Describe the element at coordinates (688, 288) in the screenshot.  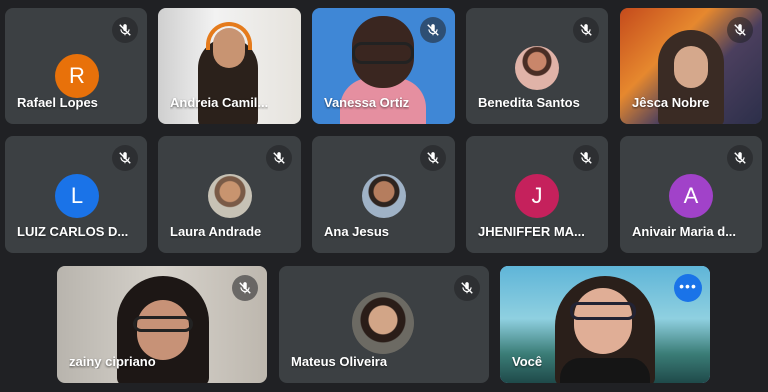
I see `more-options-icon: •••` at that location.